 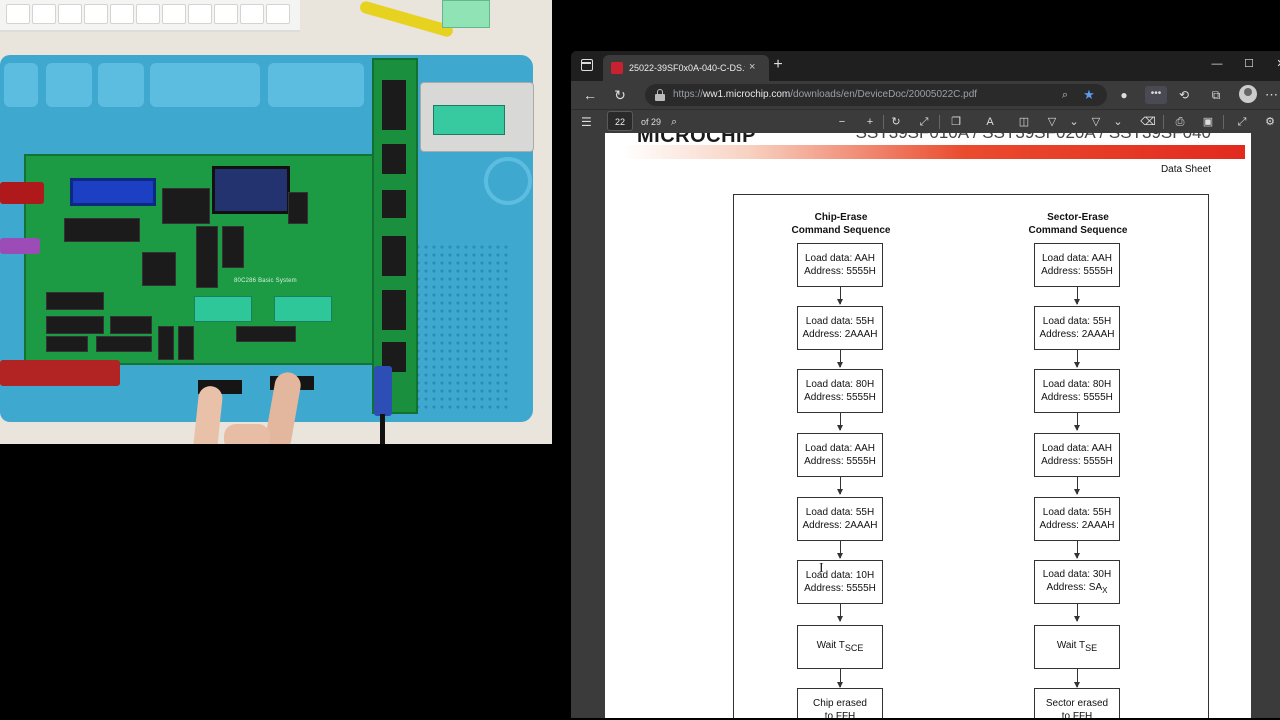 What do you see at coordinates (990, 122) in the screenshot?
I see `read-aloud-icon: A` at bounding box center [990, 122].